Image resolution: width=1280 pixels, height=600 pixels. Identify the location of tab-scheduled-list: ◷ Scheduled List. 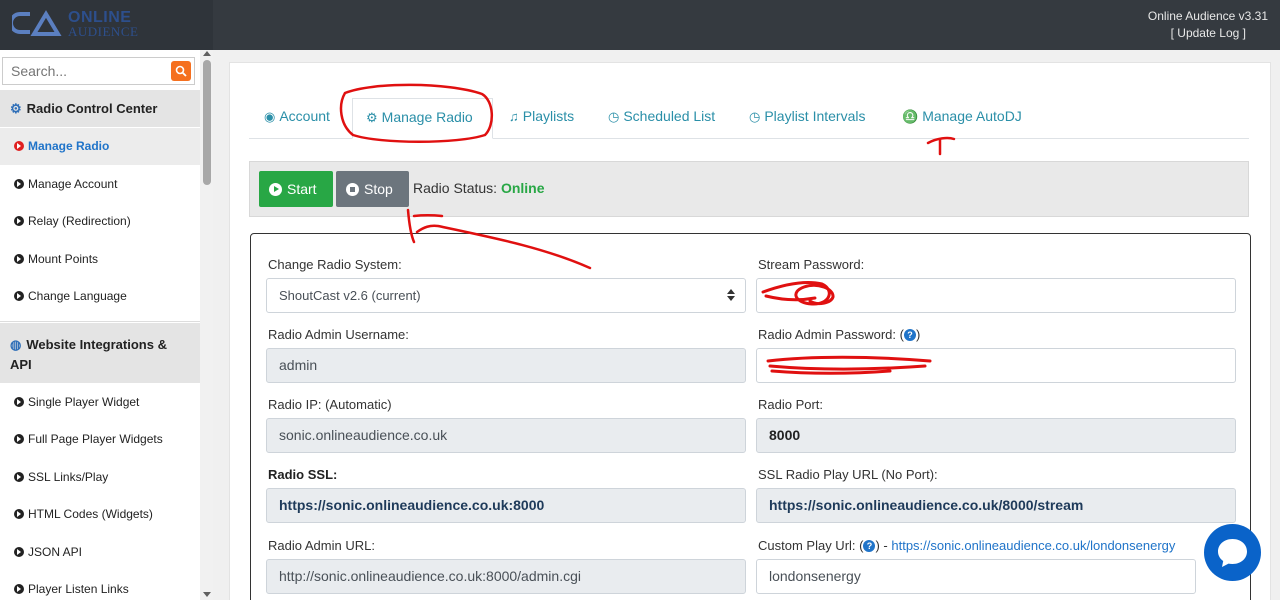
(661, 116).